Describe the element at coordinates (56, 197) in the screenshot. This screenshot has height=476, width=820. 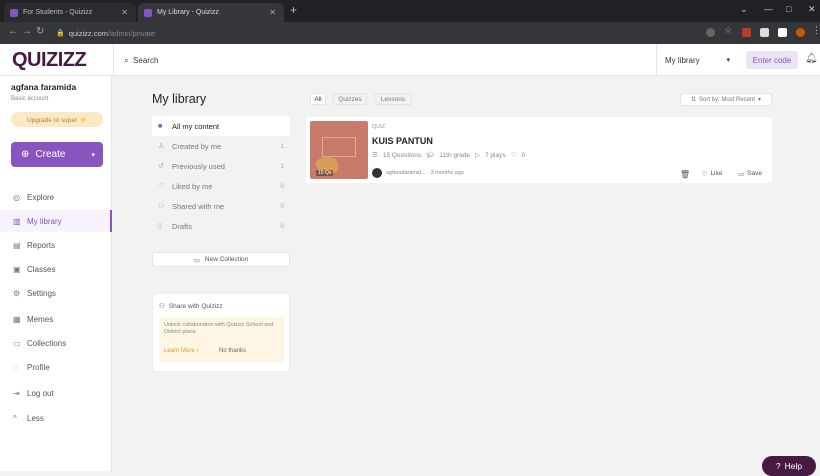
I see `sidebar-item-explore: ◎ Explore` at that location.